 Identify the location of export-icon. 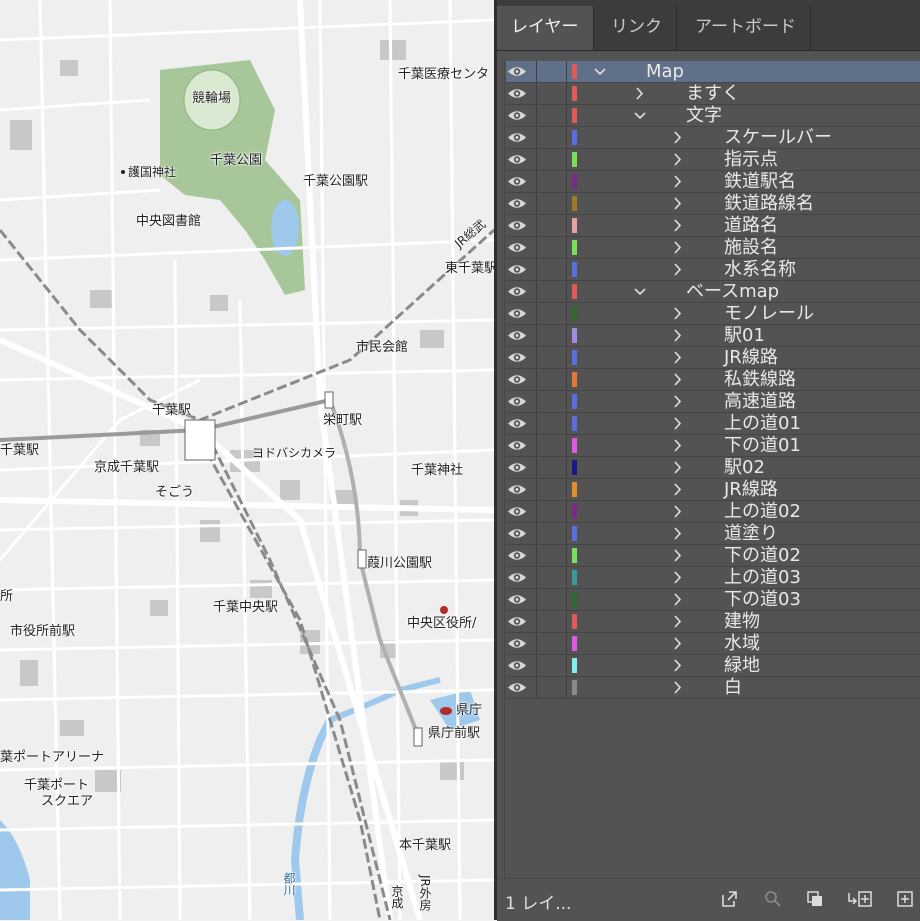
(729, 899).